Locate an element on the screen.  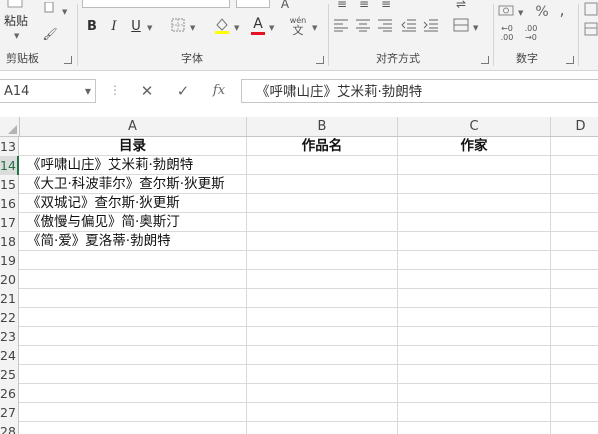
cell-b18 is located at coordinates (322, 241).